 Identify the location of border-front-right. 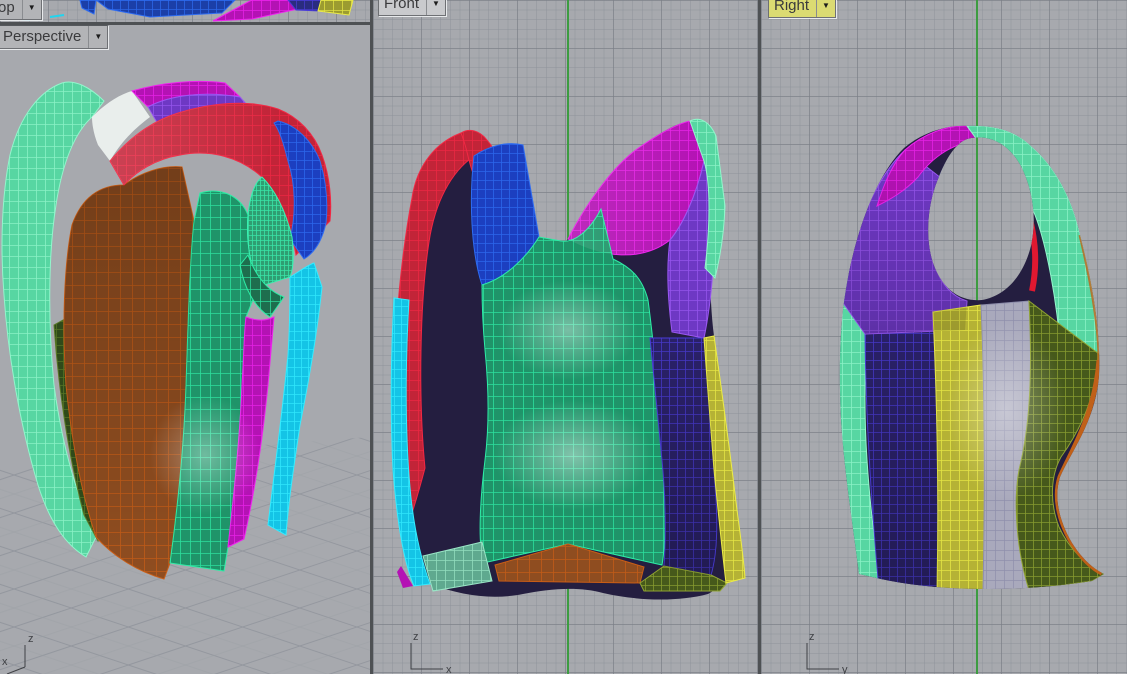
(759, 337).